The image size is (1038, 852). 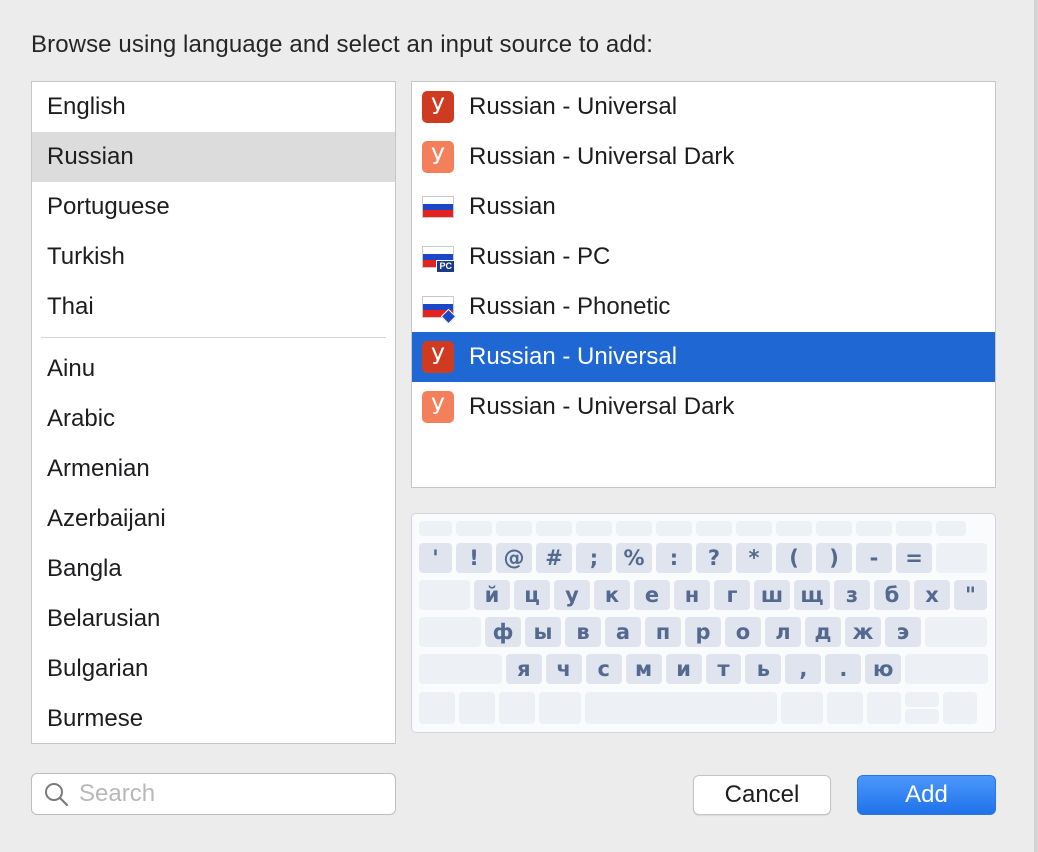 What do you see at coordinates (704, 669) in the screenshot?
I see `keyboard-bottom-letter-row: я ч с м и т ь , . ю` at bounding box center [704, 669].